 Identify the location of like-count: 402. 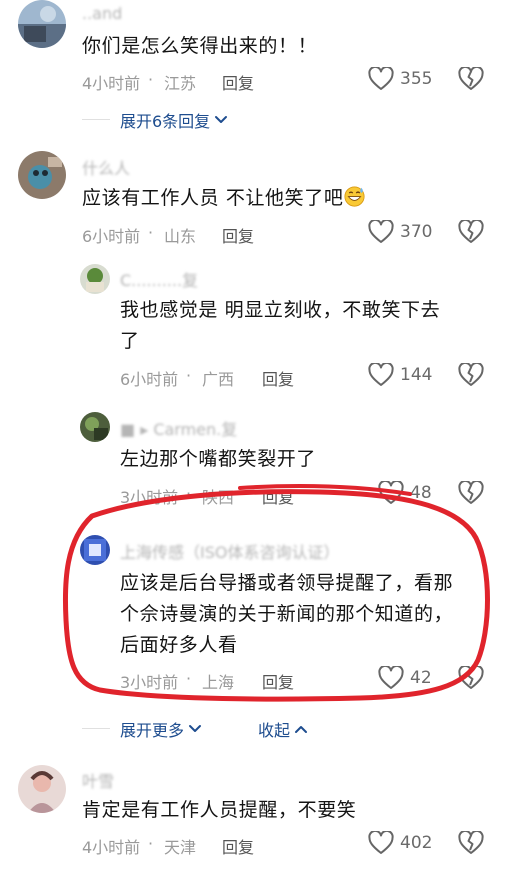
(416, 843).